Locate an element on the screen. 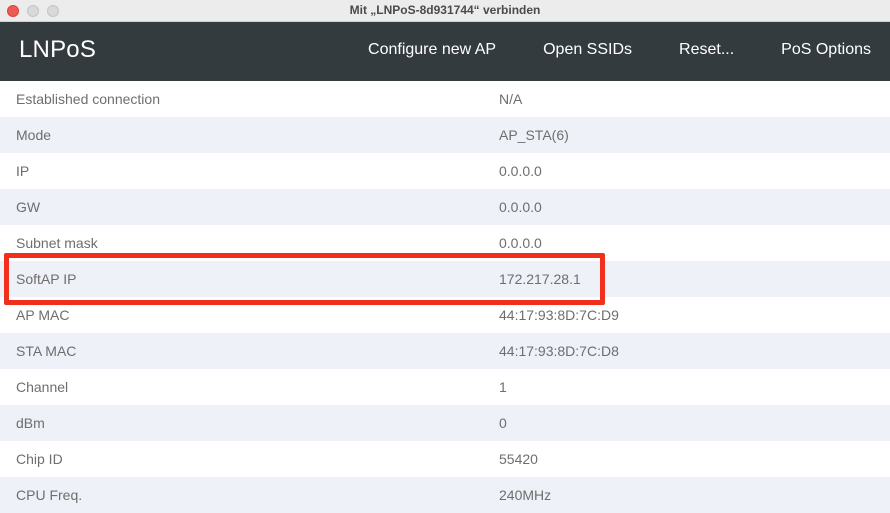  table-row-softap-ip: SoftAP IP 172.217.28.1 is located at coordinates (445, 279).